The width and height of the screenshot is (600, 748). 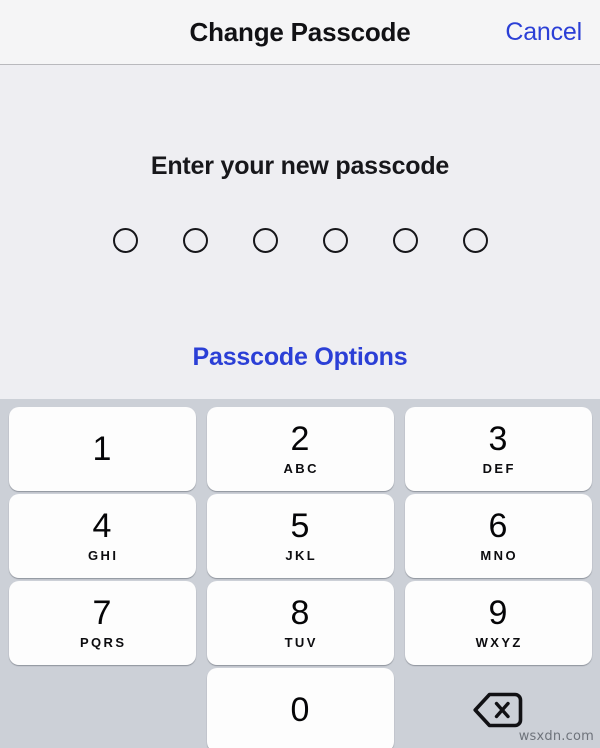 I want to click on keypad-row: 4 GHI 5 JKL 6 MNO, so click(x=300, y=536).